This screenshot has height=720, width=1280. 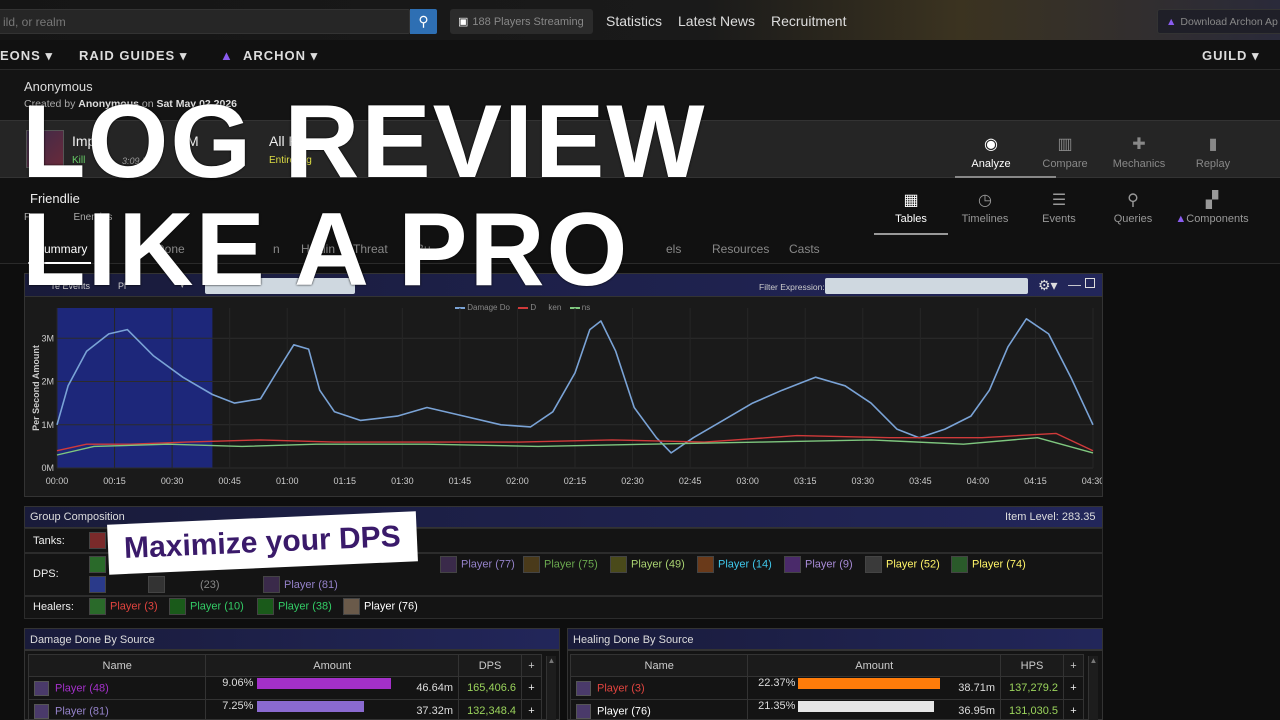 What do you see at coordinates (57, 481) in the screenshot?
I see `x-tick-label: 00:00` at bounding box center [57, 481].